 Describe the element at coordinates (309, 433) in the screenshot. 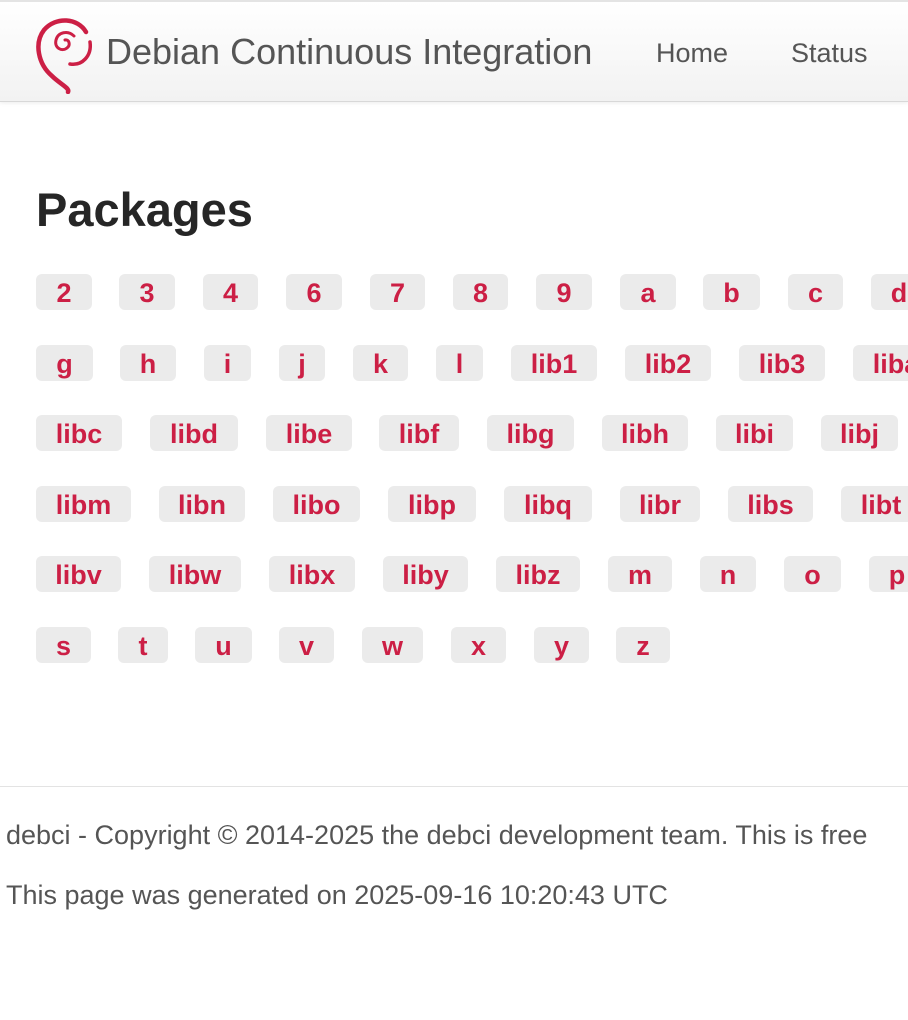

I see `letter-link-libe: libe` at that location.